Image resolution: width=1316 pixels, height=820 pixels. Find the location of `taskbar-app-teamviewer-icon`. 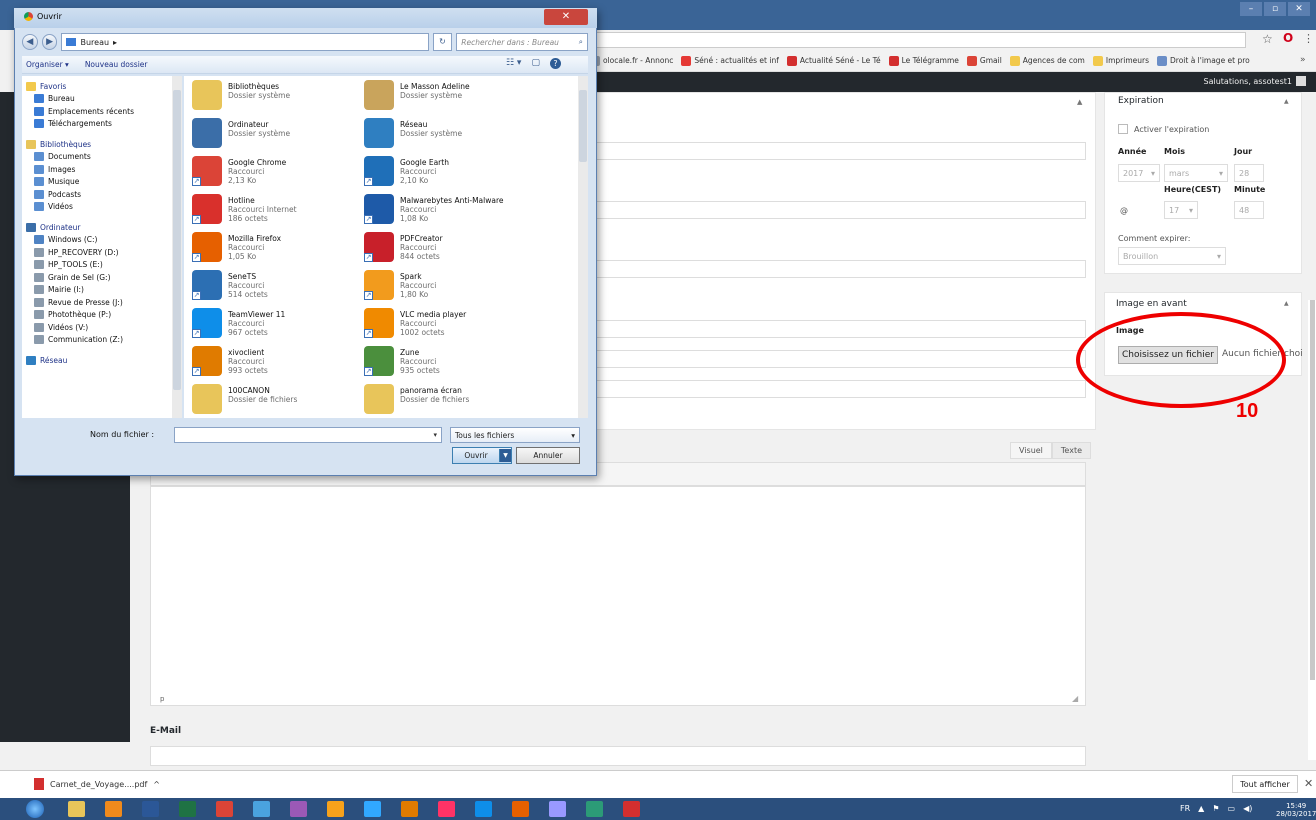

taskbar-app-teamviewer-icon is located at coordinates (483, 809).